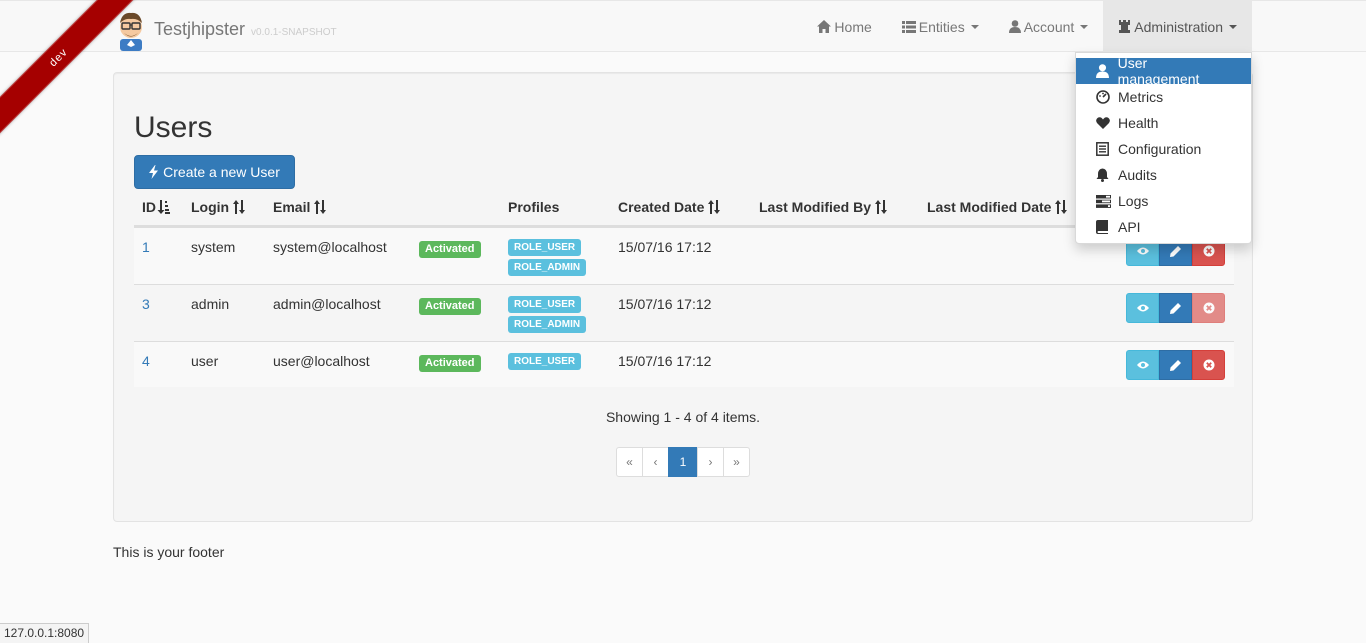 This screenshot has width=1366, height=643. What do you see at coordinates (221, 172) in the screenshot?
I see `create-user-label: Create a new User` at bounding box center [221, 172].